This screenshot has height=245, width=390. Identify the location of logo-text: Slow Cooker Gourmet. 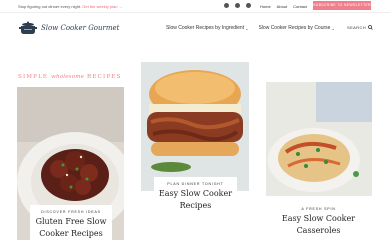
(80, 28).